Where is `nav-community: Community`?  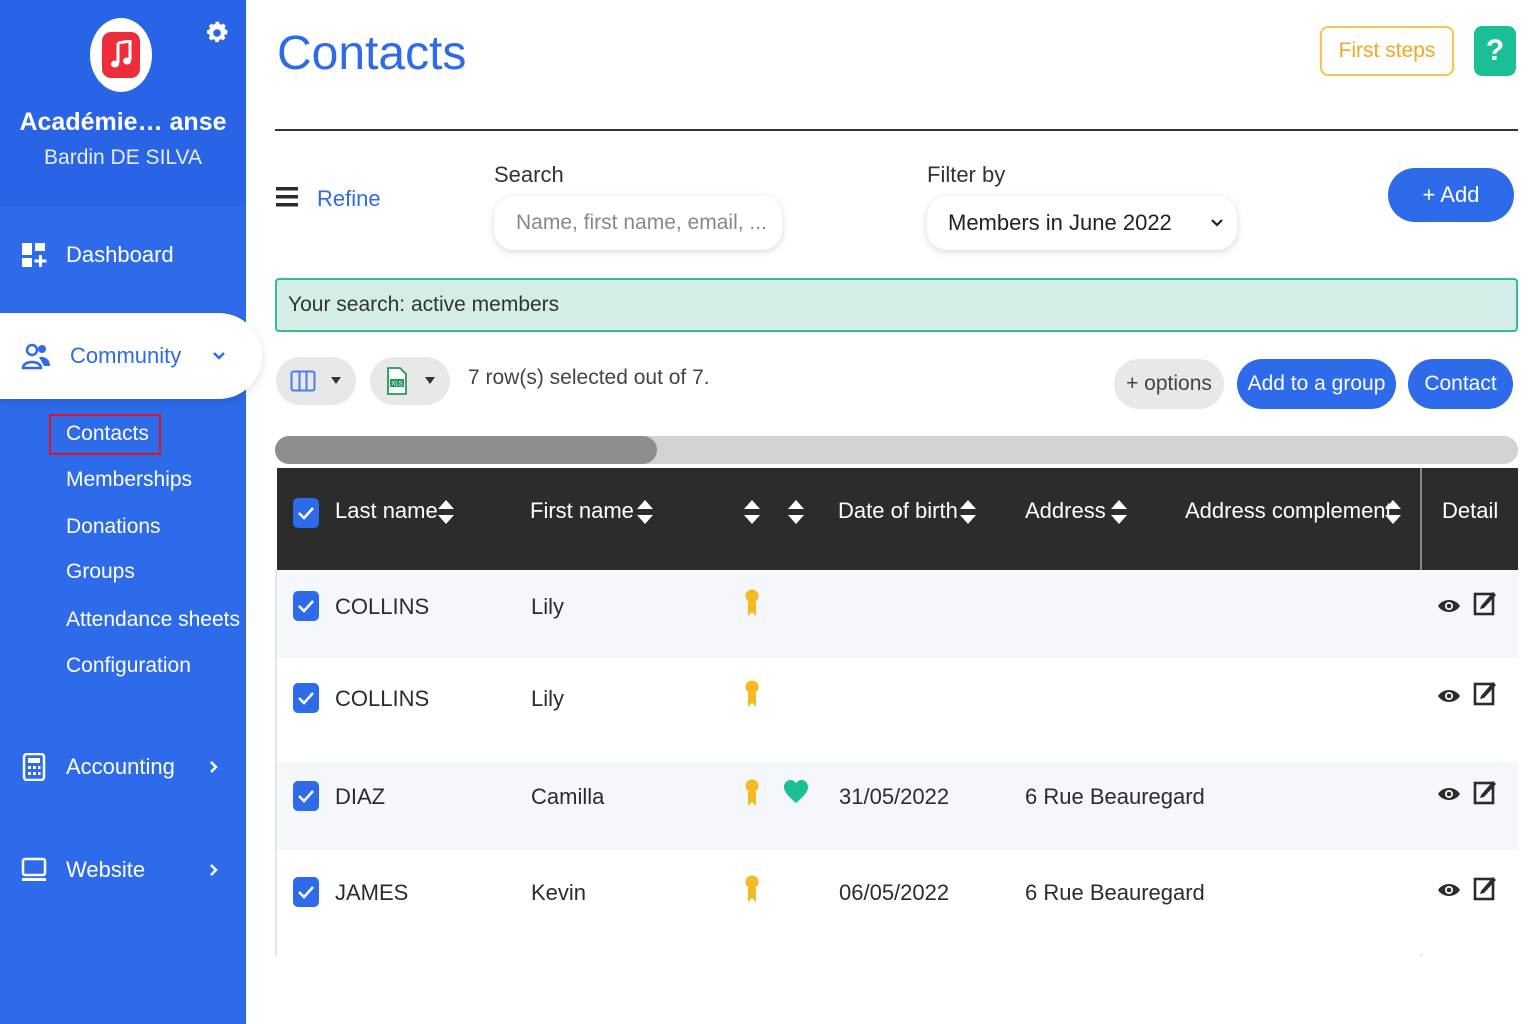 nav-community: Community is located at coordinates (131, 356).